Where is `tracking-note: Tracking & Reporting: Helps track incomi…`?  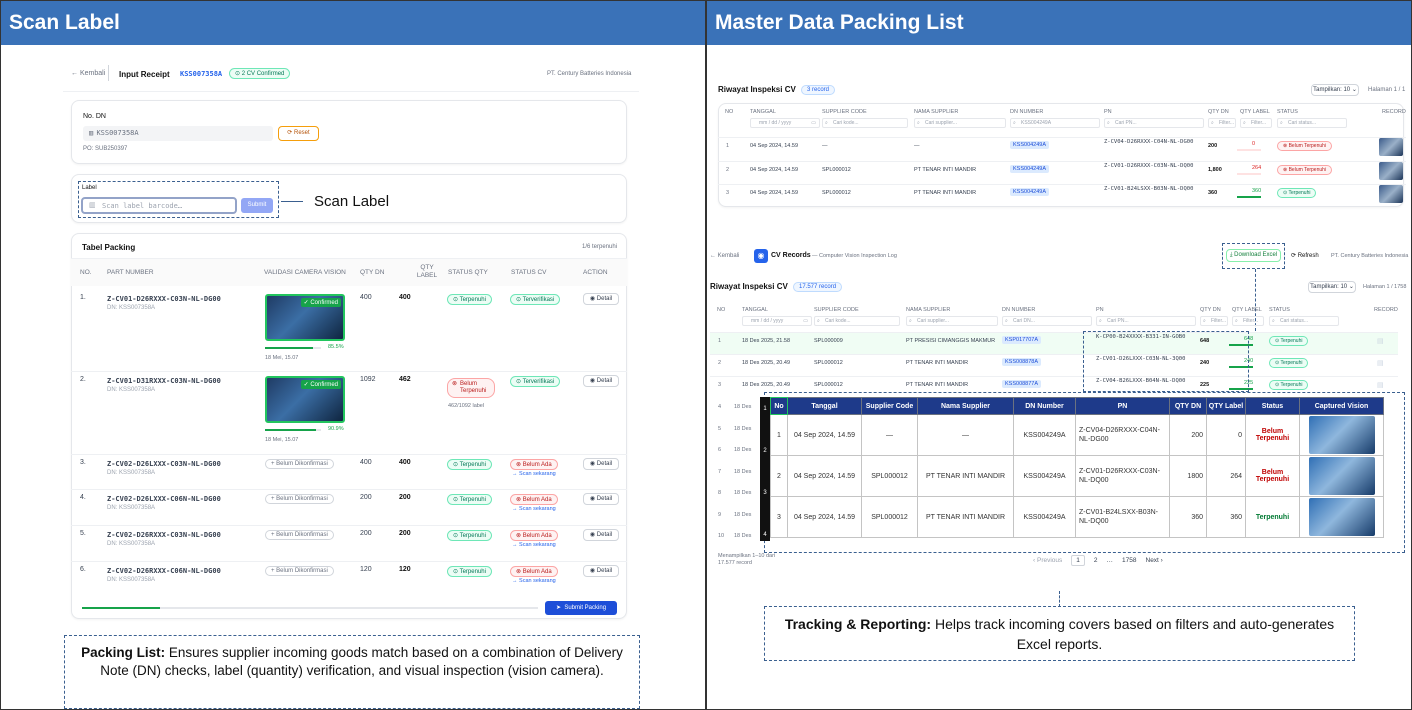 tracking-note: Tracking & Reporting: Helps track incomi… is located at coordinates (1059, 633).